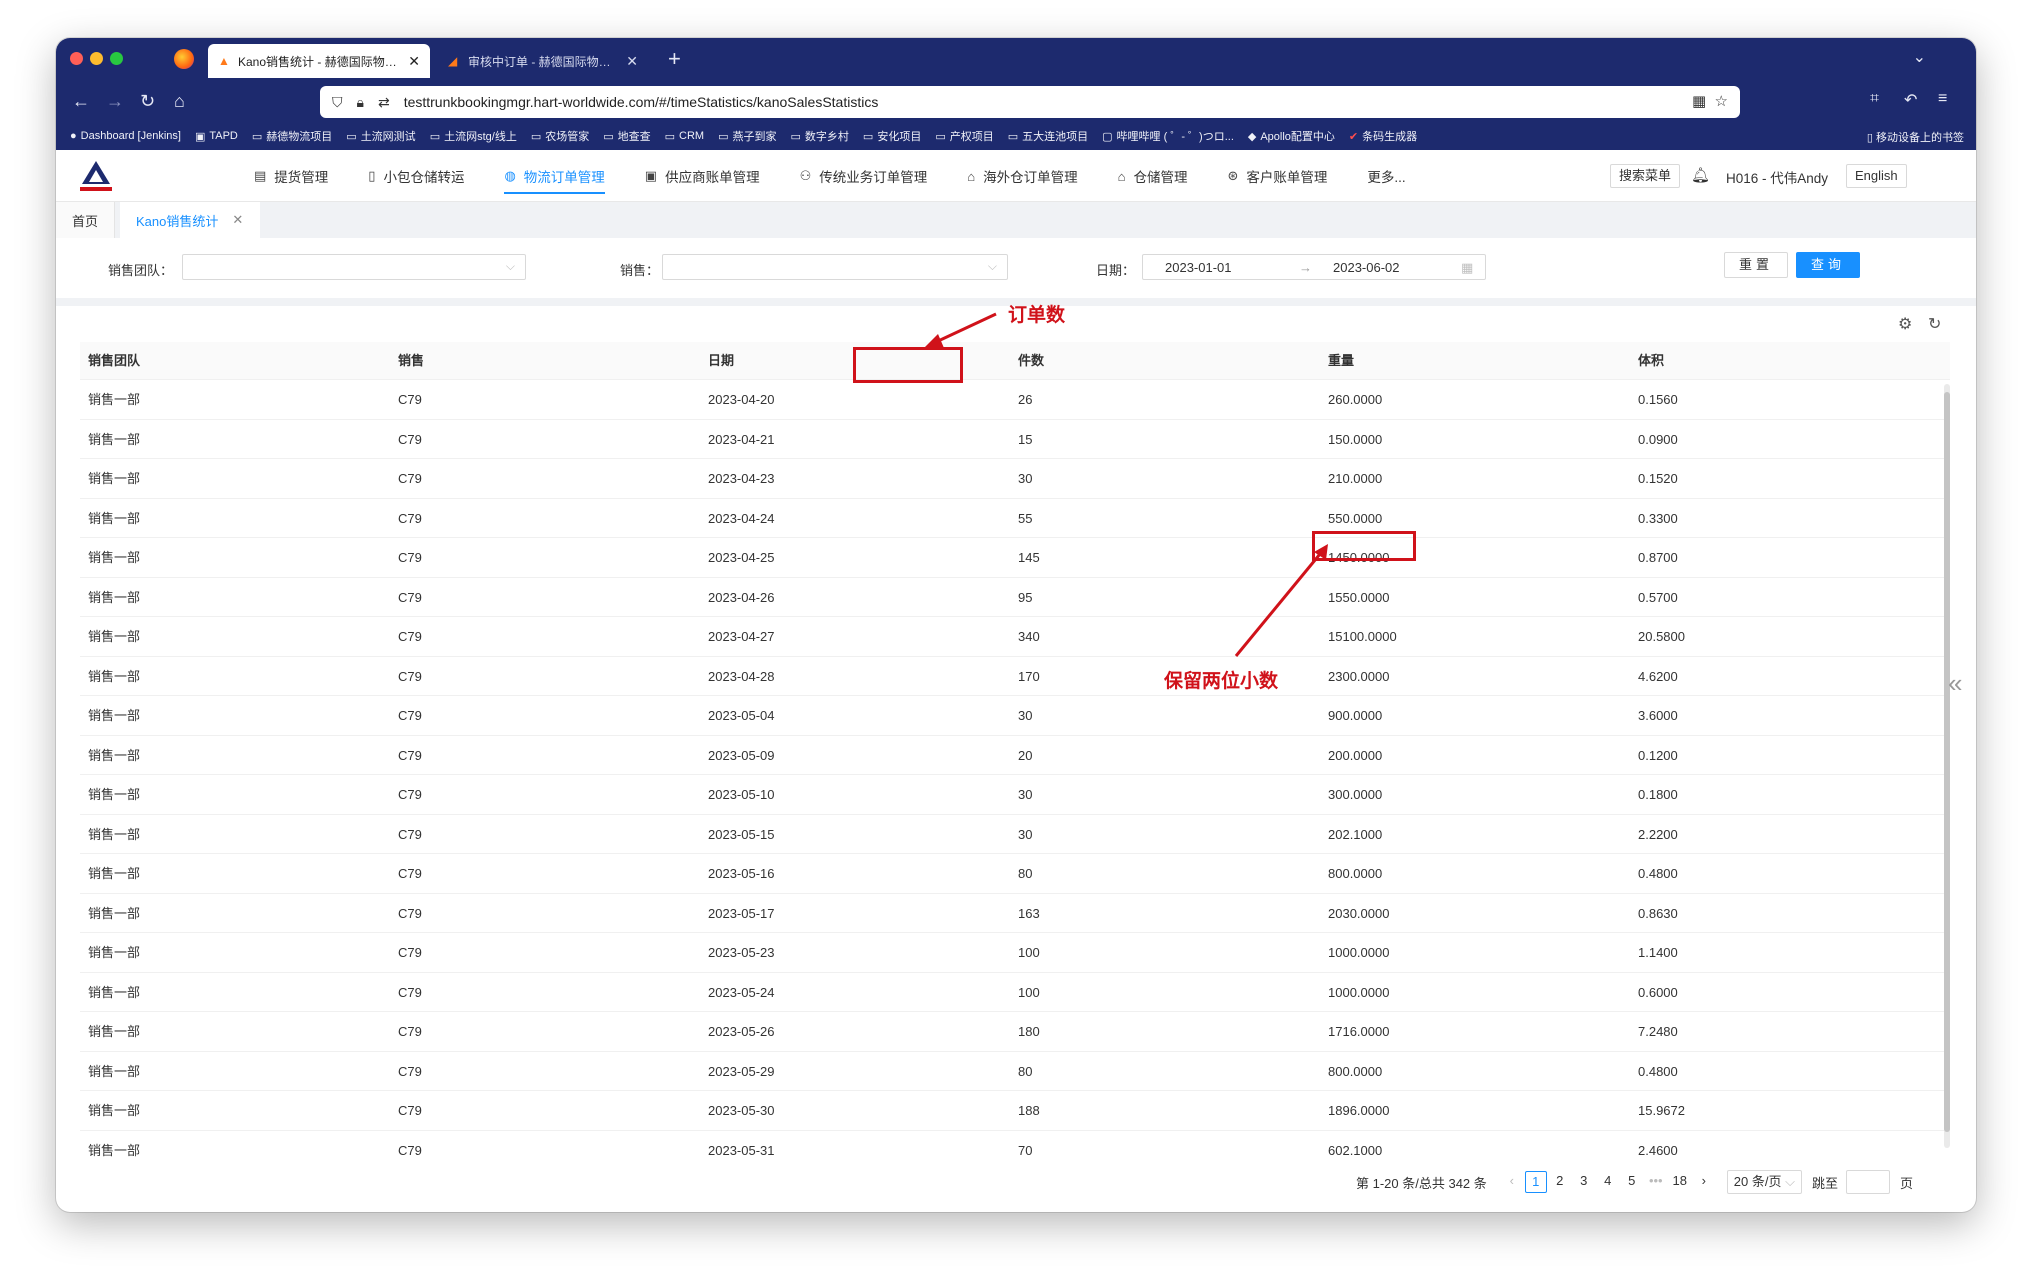  I want to click on bookmark-folder: ▭ CRM, so click(684, 136).